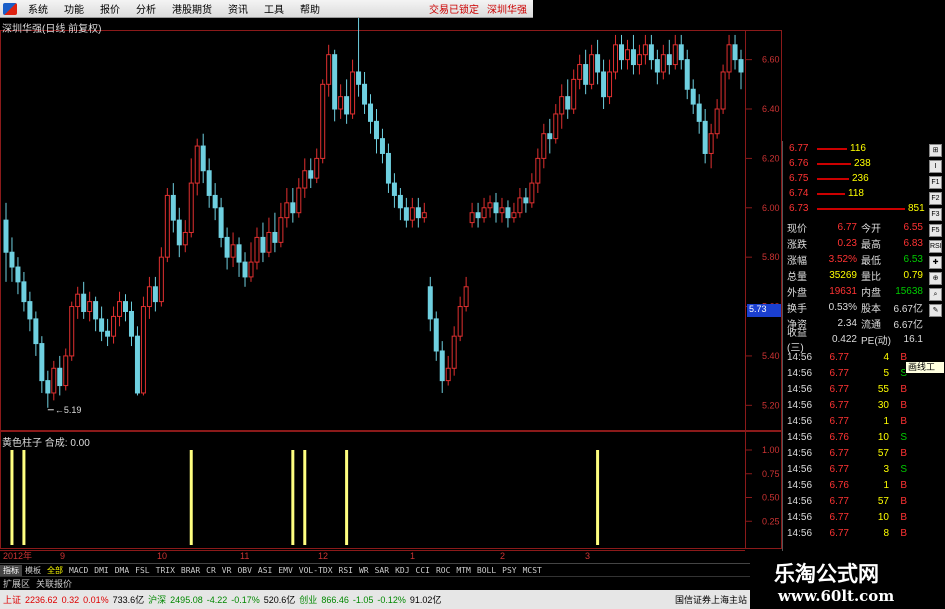 This screenshot has height=609, width=945. What do you see at coordinates (935, 182) in the screenshot?
I see `toolbar-button-2-icon: F1` at bounding box center [935, 182].